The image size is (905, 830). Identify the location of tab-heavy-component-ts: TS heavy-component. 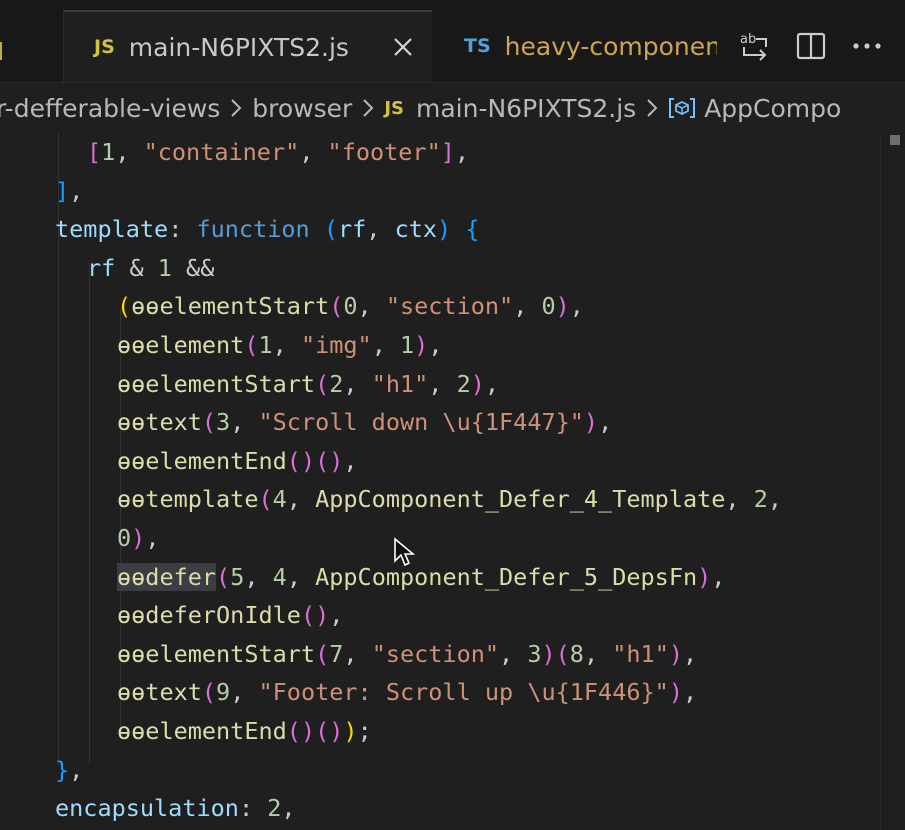
(582, 46).